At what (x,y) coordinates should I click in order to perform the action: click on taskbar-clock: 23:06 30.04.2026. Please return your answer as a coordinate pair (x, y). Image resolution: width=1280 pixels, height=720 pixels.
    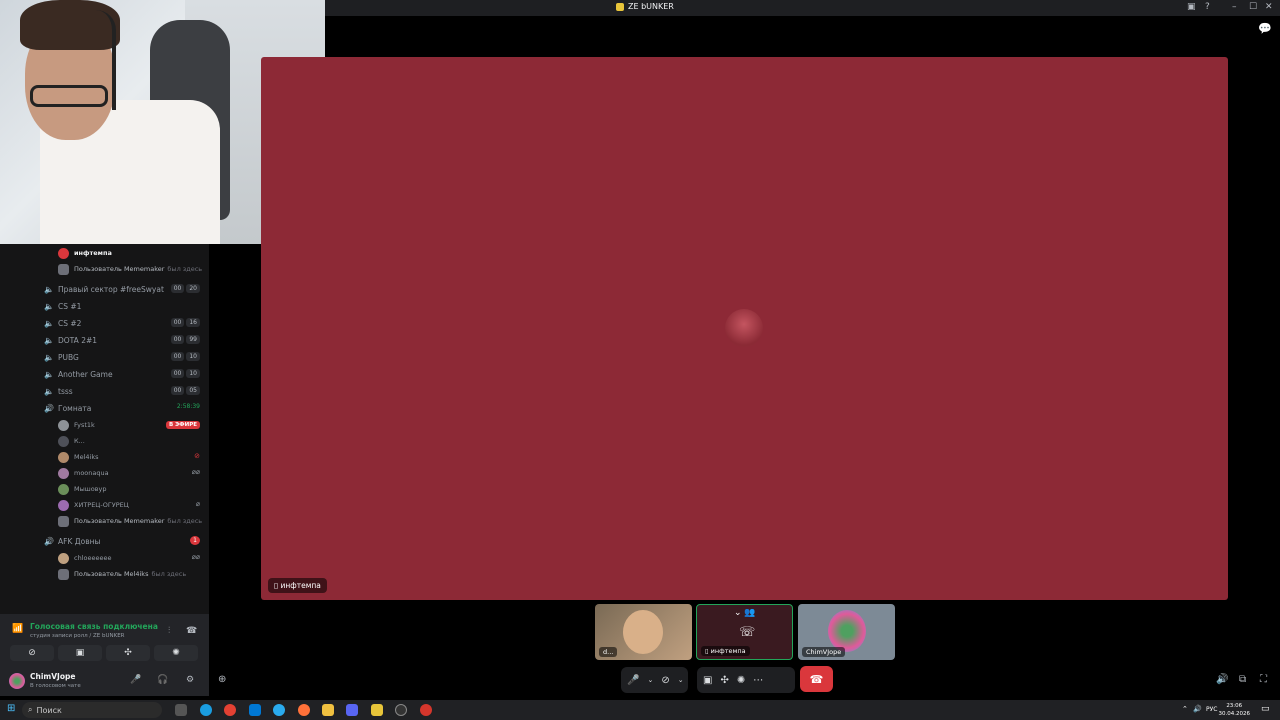
    Looking at the image, I should click on (1235, 710).